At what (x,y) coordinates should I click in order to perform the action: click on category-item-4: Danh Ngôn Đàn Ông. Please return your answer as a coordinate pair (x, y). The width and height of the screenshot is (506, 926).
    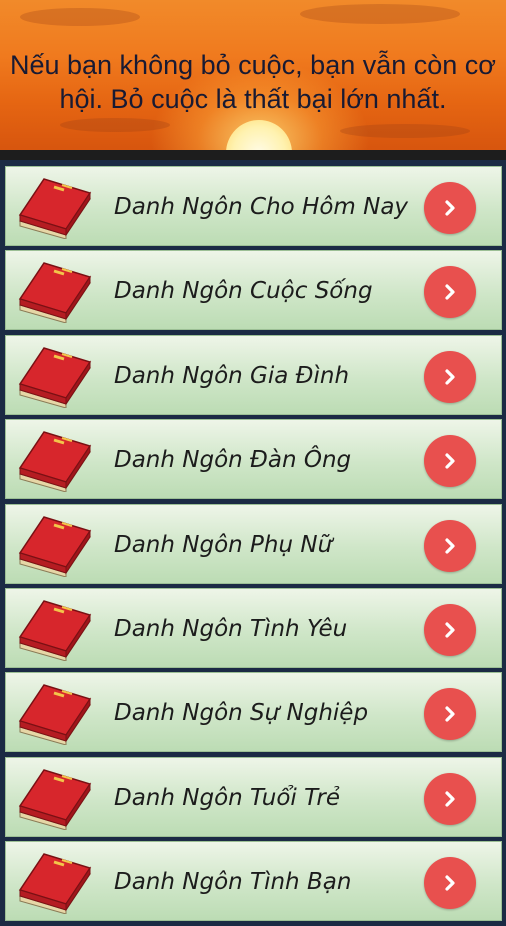
    Looking at the image, I should click on (253, 459).